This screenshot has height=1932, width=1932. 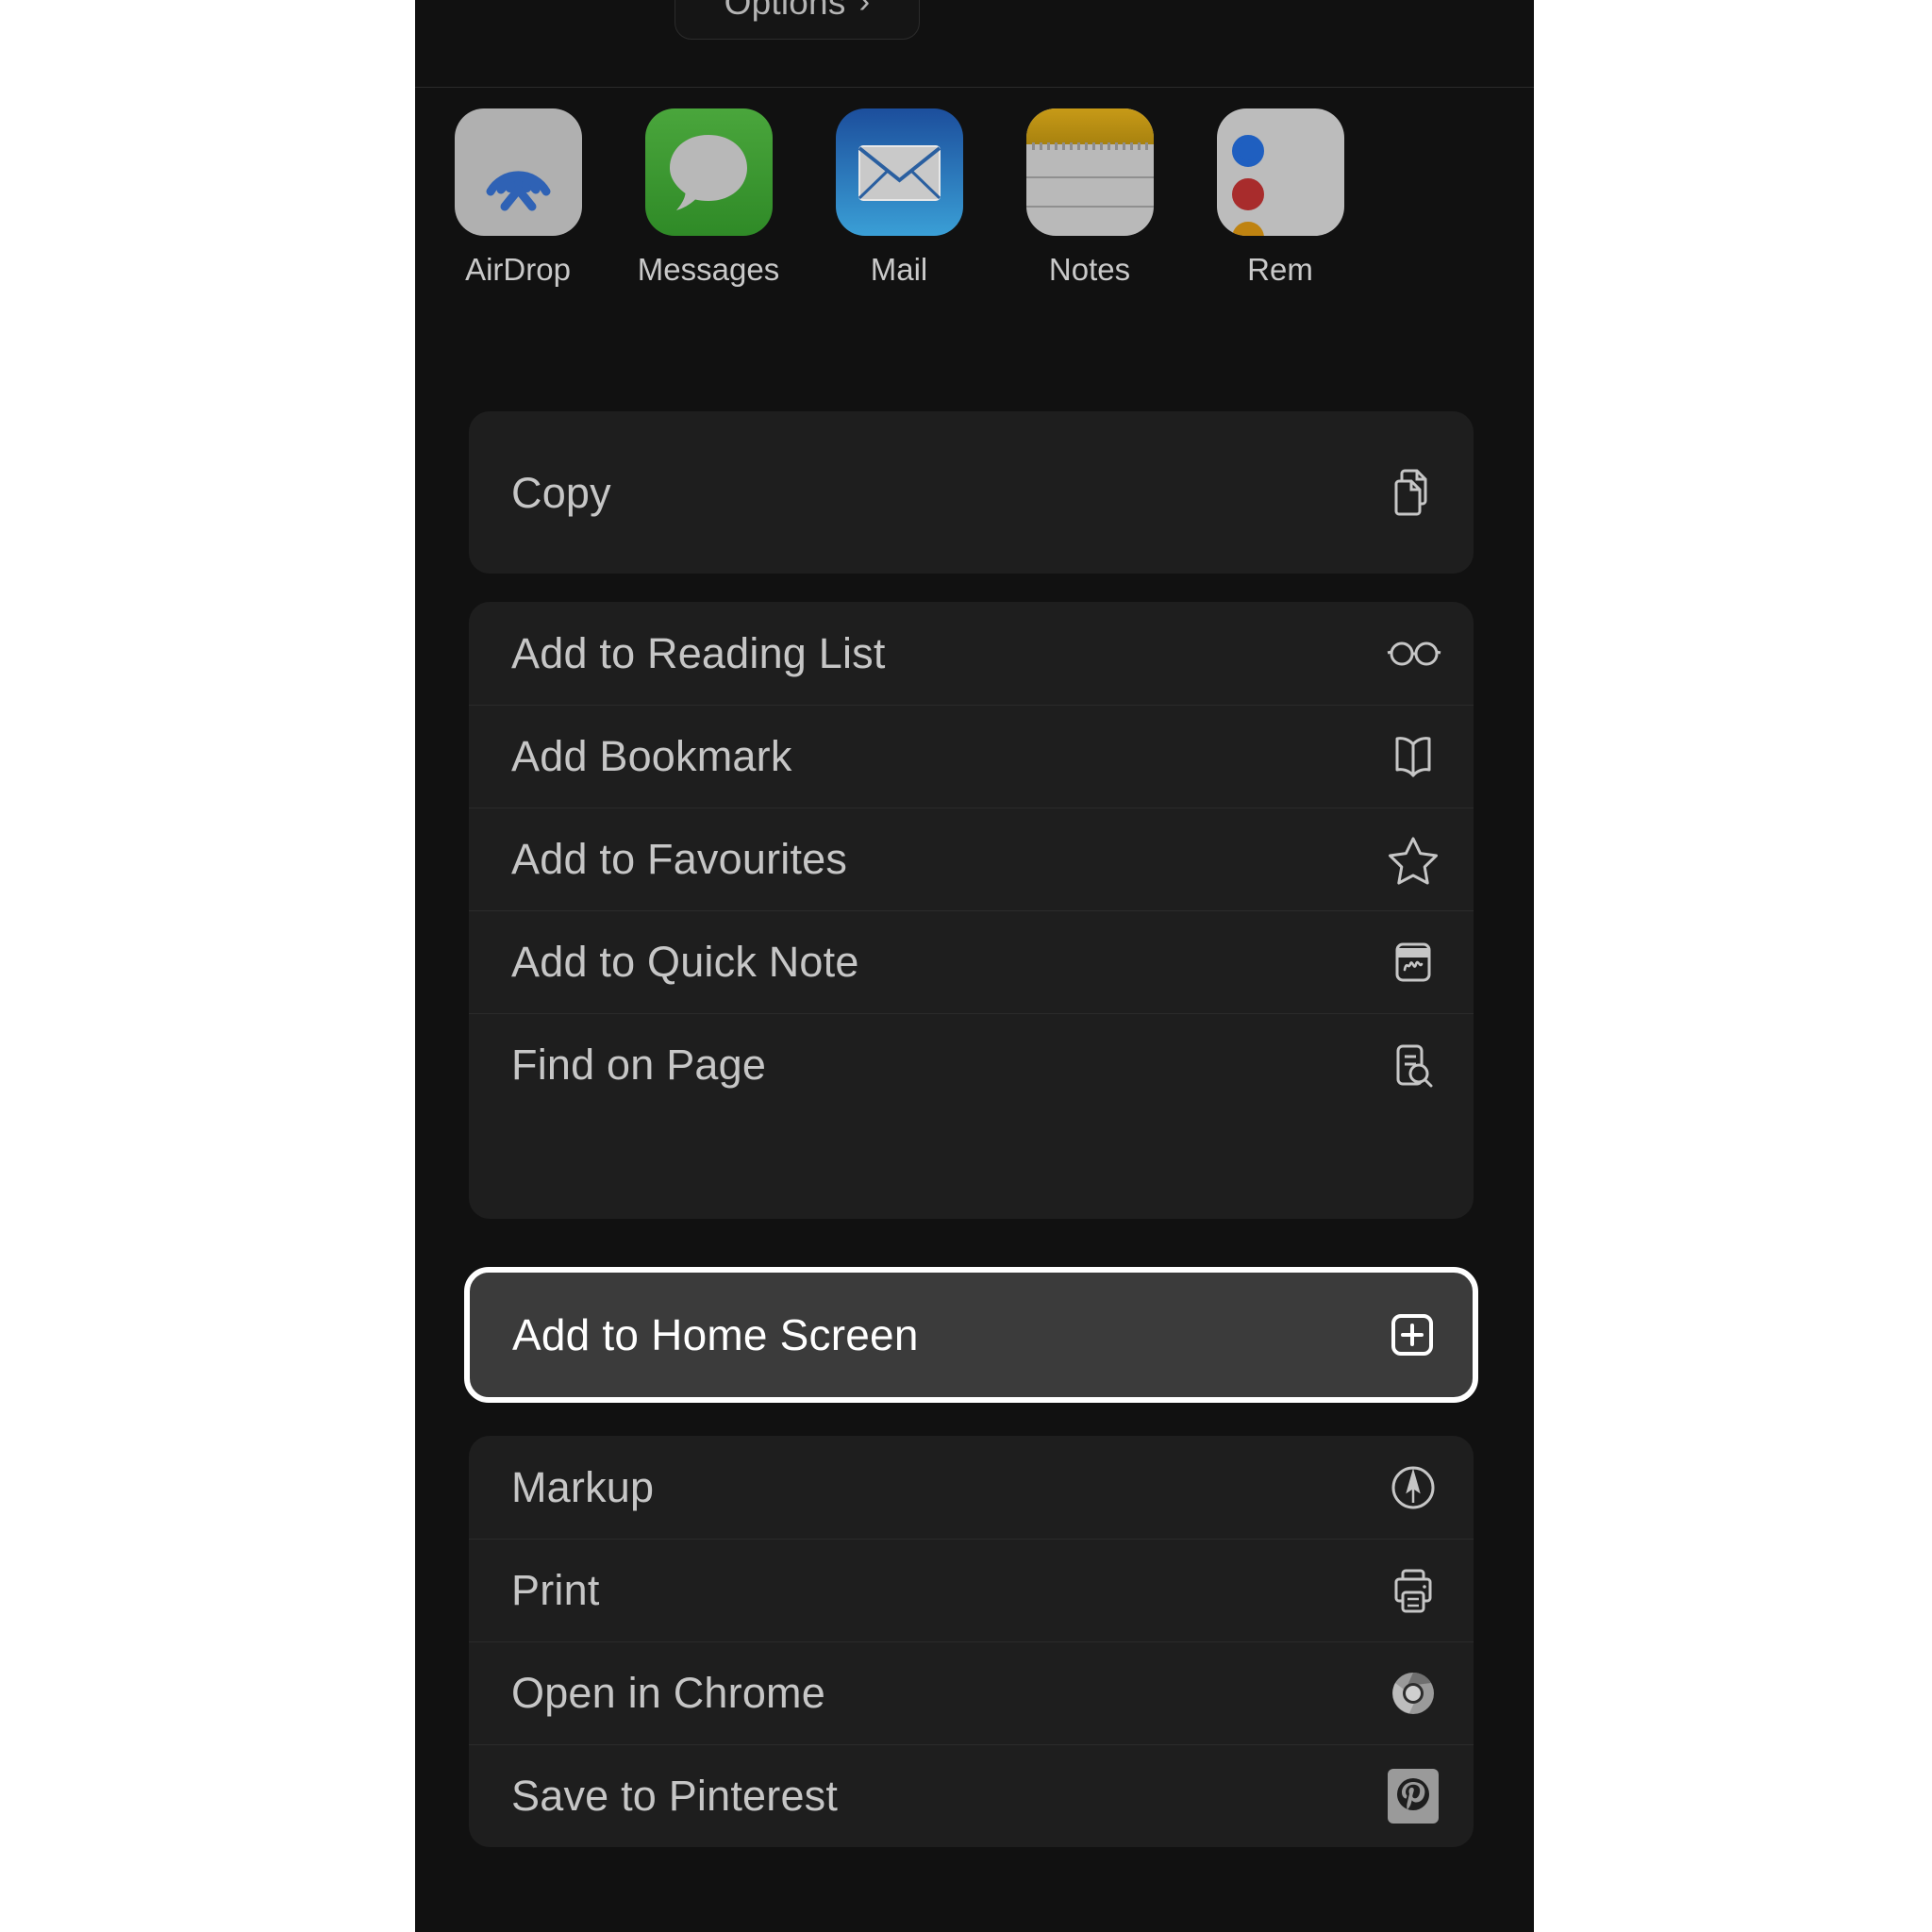 I want to click on share-target-mail: Mail, so click(x=899, y=197).